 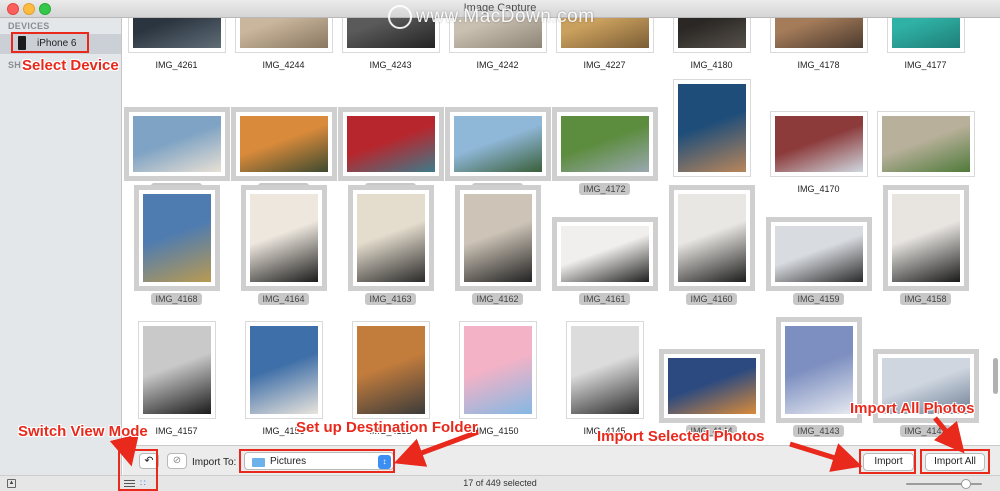 What do you see at coordinates (50, 42) in the screenshot?
I see `select-device-highlight` at bounding box center [50, 42].